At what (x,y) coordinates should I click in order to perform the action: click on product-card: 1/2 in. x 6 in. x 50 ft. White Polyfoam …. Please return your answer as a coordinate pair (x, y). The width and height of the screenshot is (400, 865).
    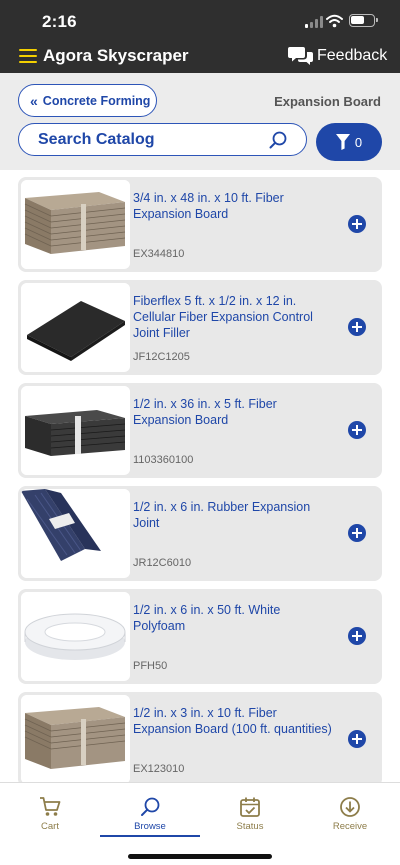
    Looking at the image, I should click on (200, 636).